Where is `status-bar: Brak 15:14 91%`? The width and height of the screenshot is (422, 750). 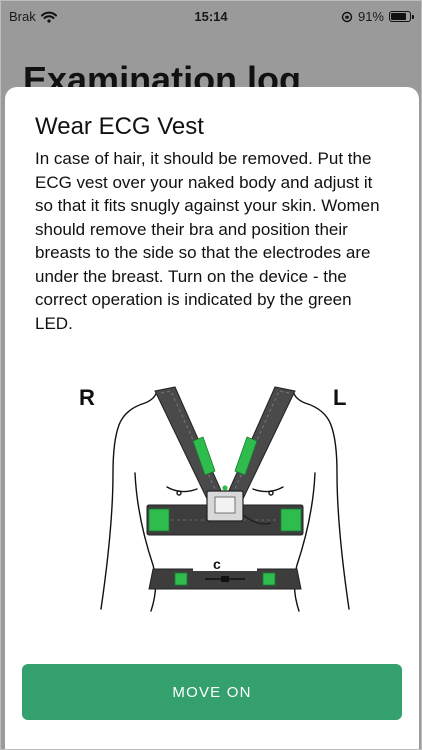
status-bar: Brak 15:14 91% is located at coordinates (211, 17).